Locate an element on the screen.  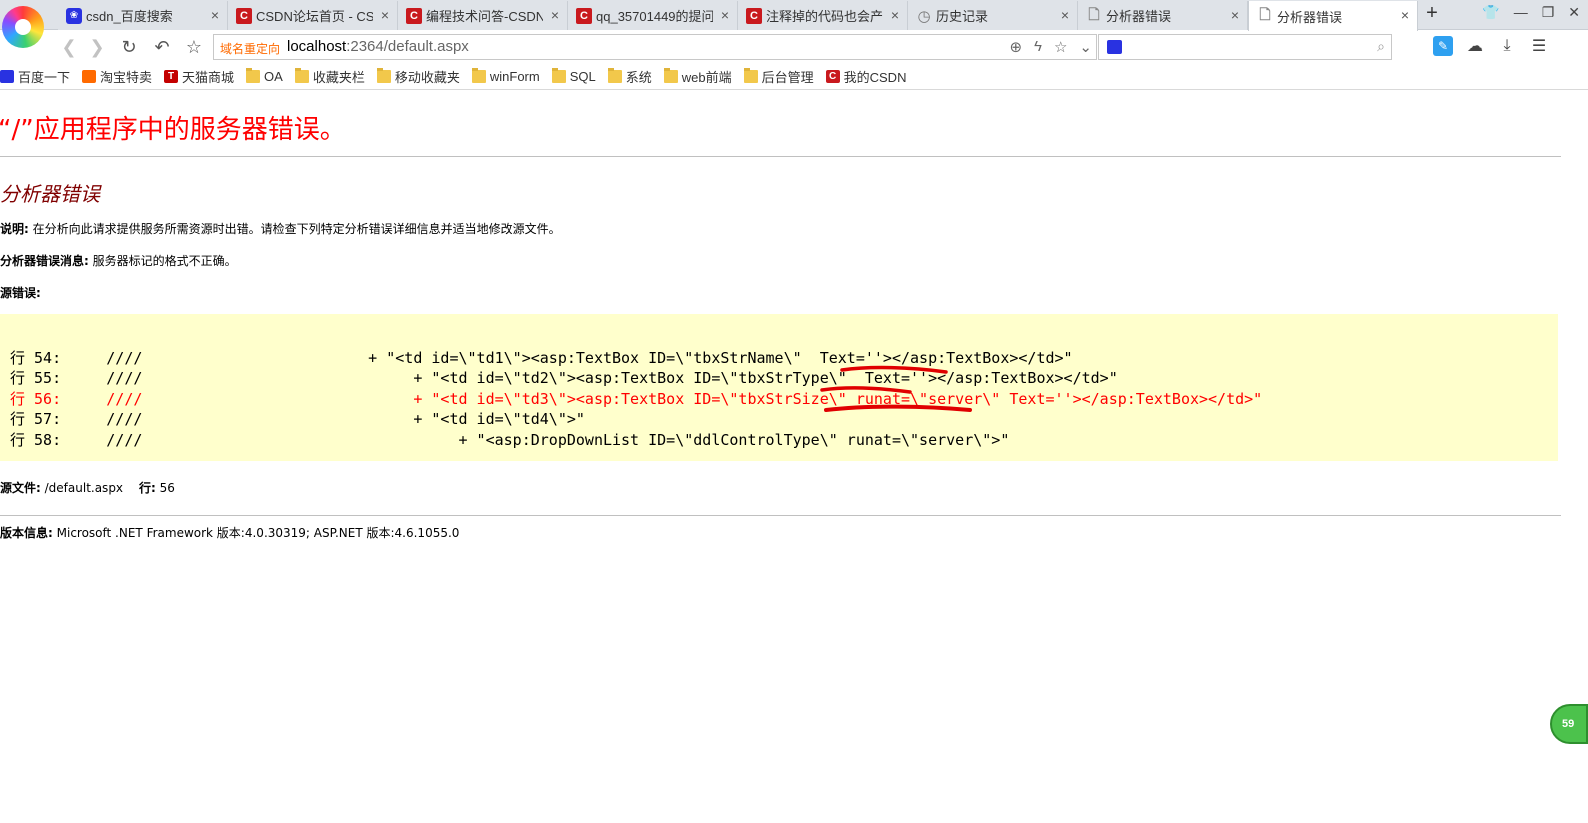
bookmark-taobao: 淘宝特卖 is located at coordinates (117, 76).